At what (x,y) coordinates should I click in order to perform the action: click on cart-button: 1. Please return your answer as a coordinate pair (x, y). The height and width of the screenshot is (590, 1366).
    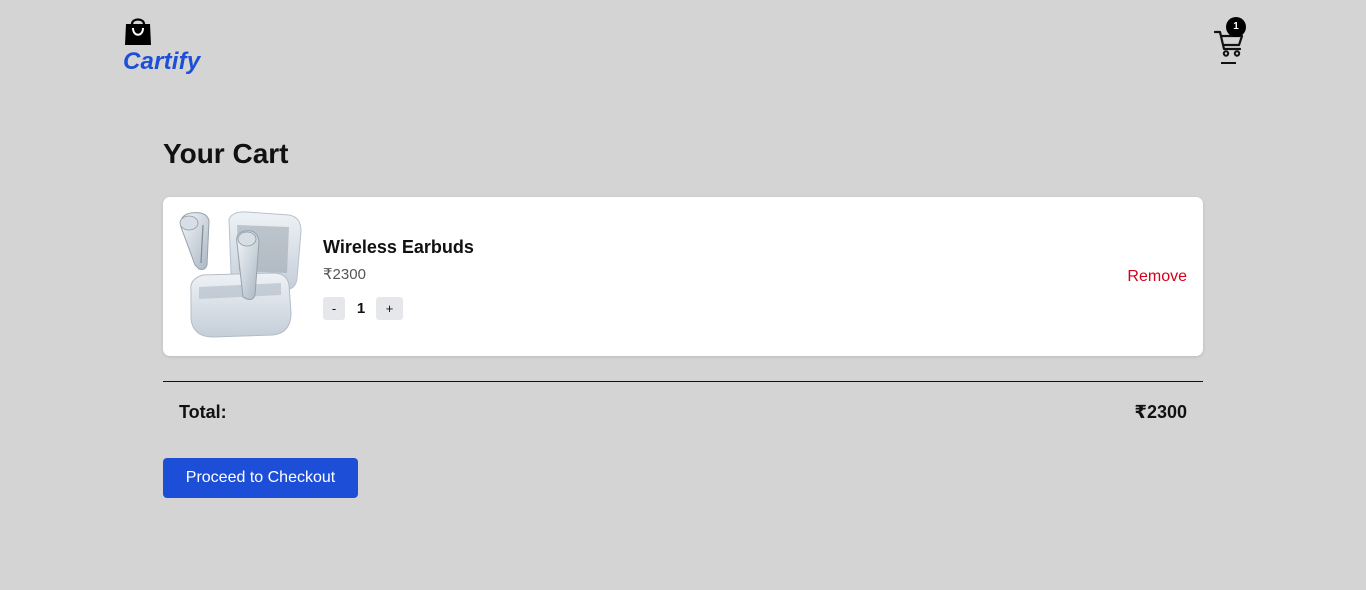
    Looking at the image, I should click on (1231, 41).